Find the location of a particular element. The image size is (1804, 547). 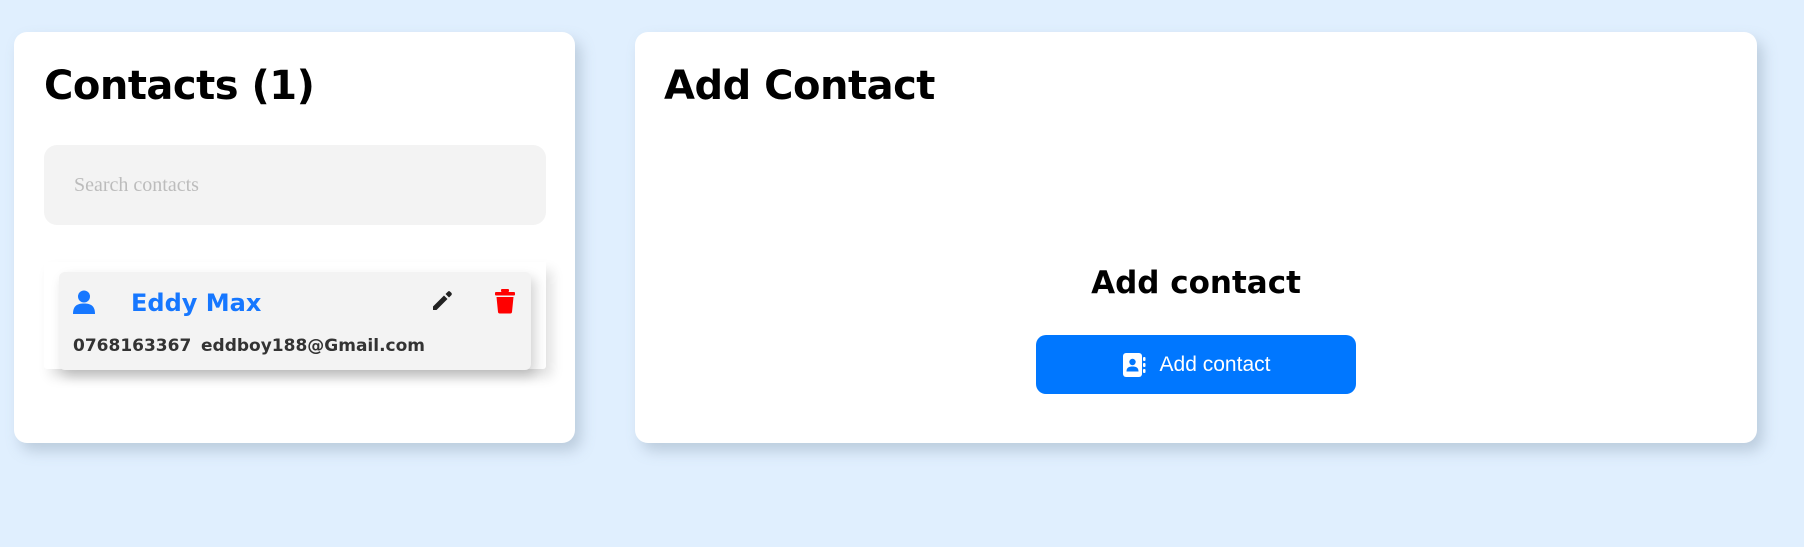

add-contact-button-label: Add contact is located at coordinates (1215, 364).